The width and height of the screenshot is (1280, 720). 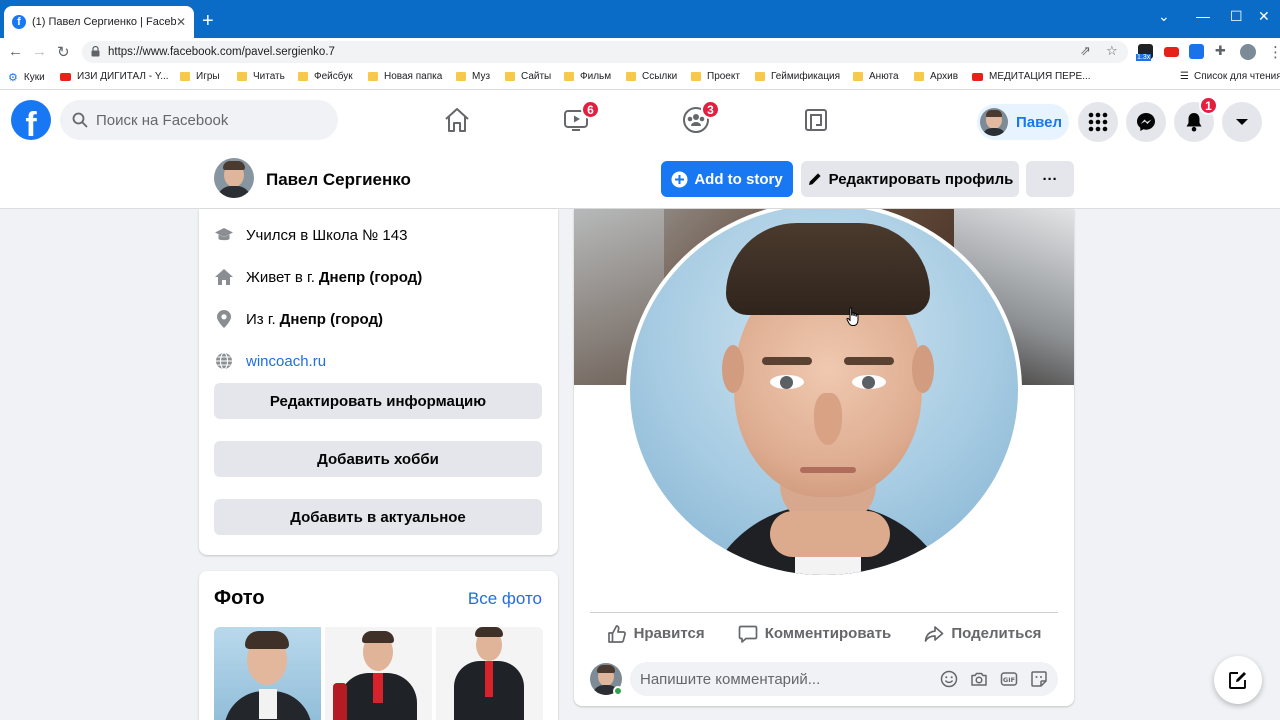 What do you see at coordinates (596, 76) in the screenshot?
I see `bookmark-label: Фильм` at bounding box center [596, 76].